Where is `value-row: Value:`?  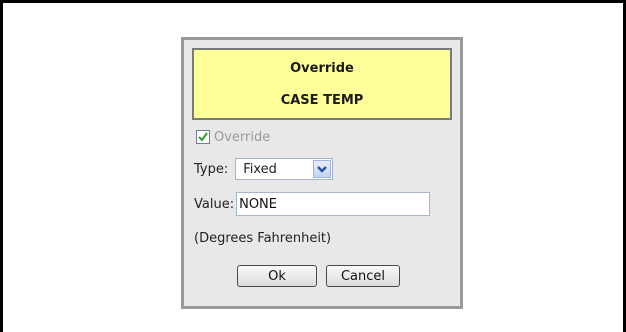
value-row: Value: is located at coordinates (312, 204).